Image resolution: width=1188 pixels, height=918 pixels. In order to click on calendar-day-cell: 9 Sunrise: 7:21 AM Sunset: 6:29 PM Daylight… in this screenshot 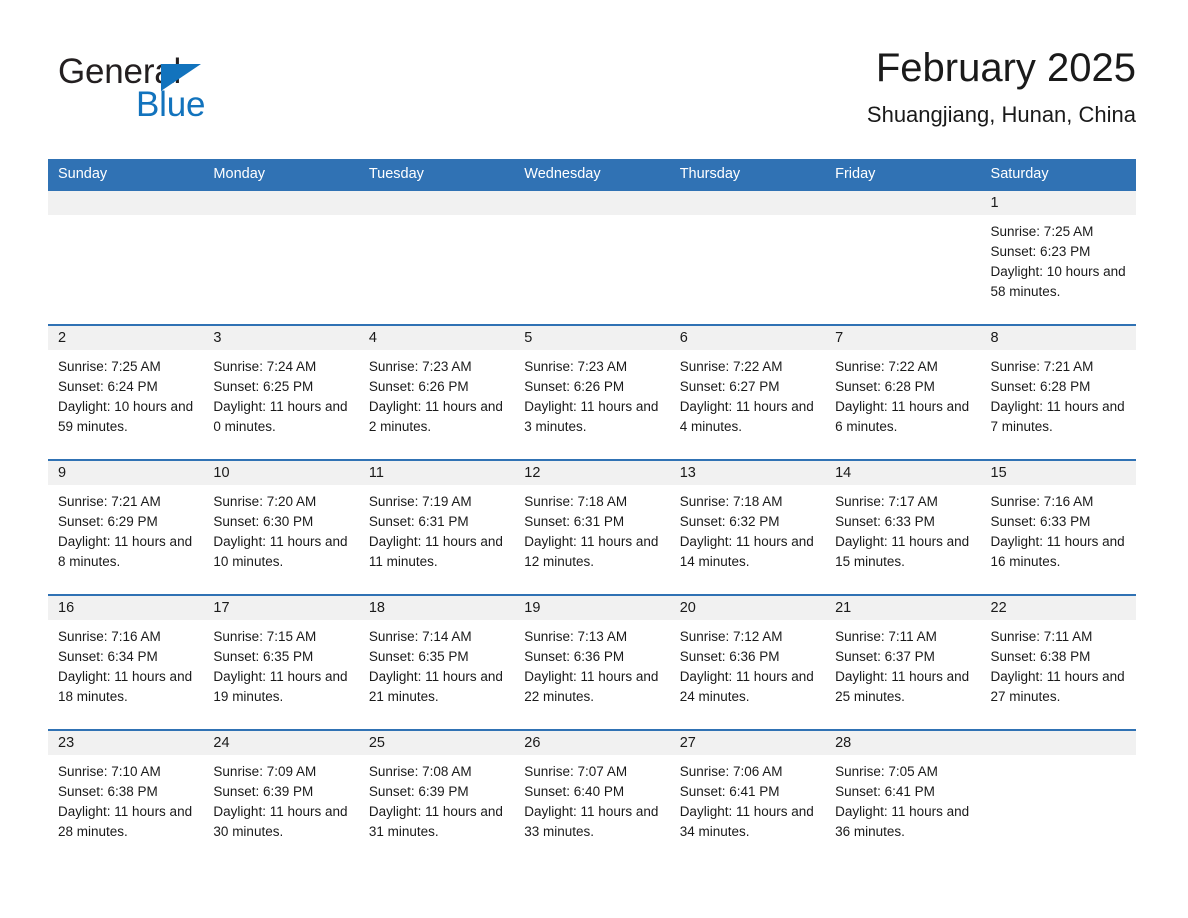, I will do `click(126, 527)`.